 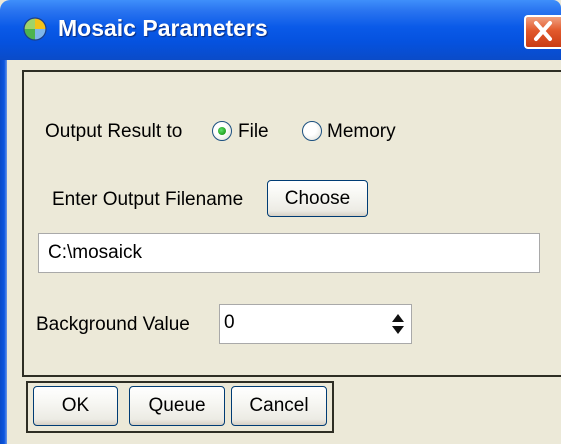 I want to click on output-memory-label: Memory, so click(x=361, y=132).